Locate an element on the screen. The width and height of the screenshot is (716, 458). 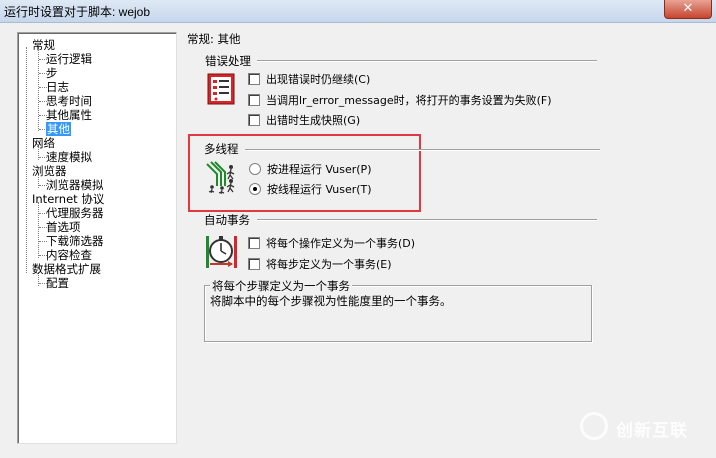
transaction-timer-icon is located at coordinates (222, 253).